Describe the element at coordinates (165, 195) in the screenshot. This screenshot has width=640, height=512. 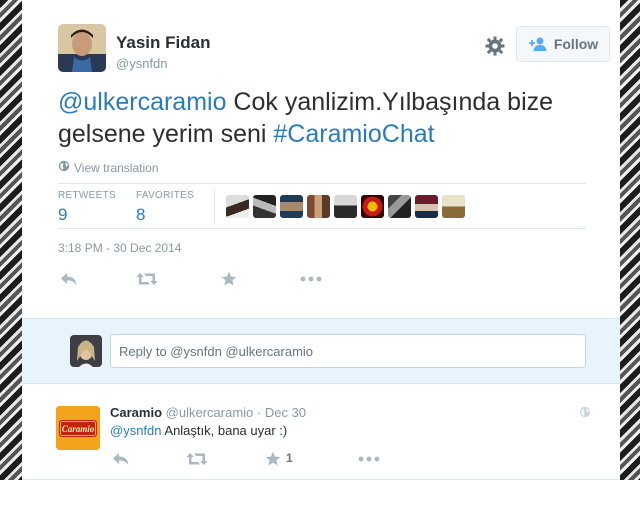
I see `favorites-label: FAVORITES` at that location.